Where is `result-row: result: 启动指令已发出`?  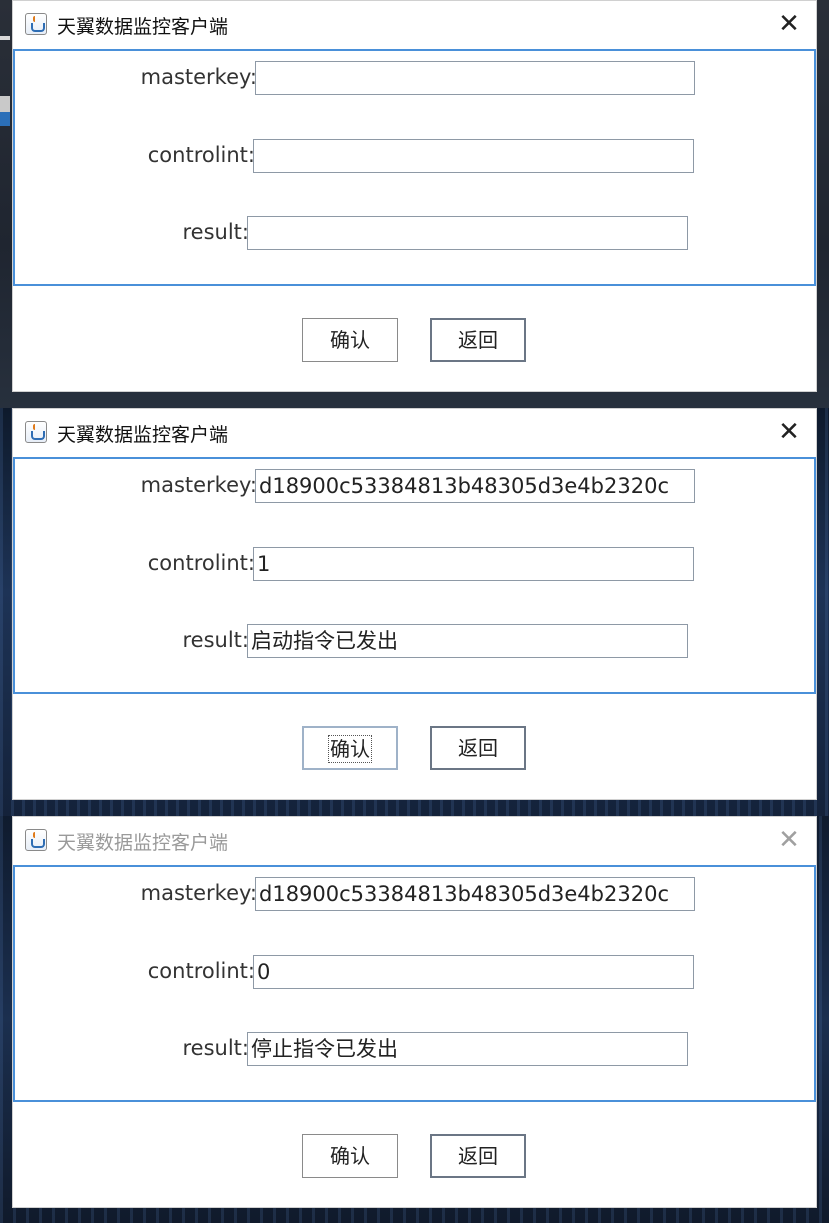
result-row: result: 启动指令已发出 is located at coordinates (415, 642).